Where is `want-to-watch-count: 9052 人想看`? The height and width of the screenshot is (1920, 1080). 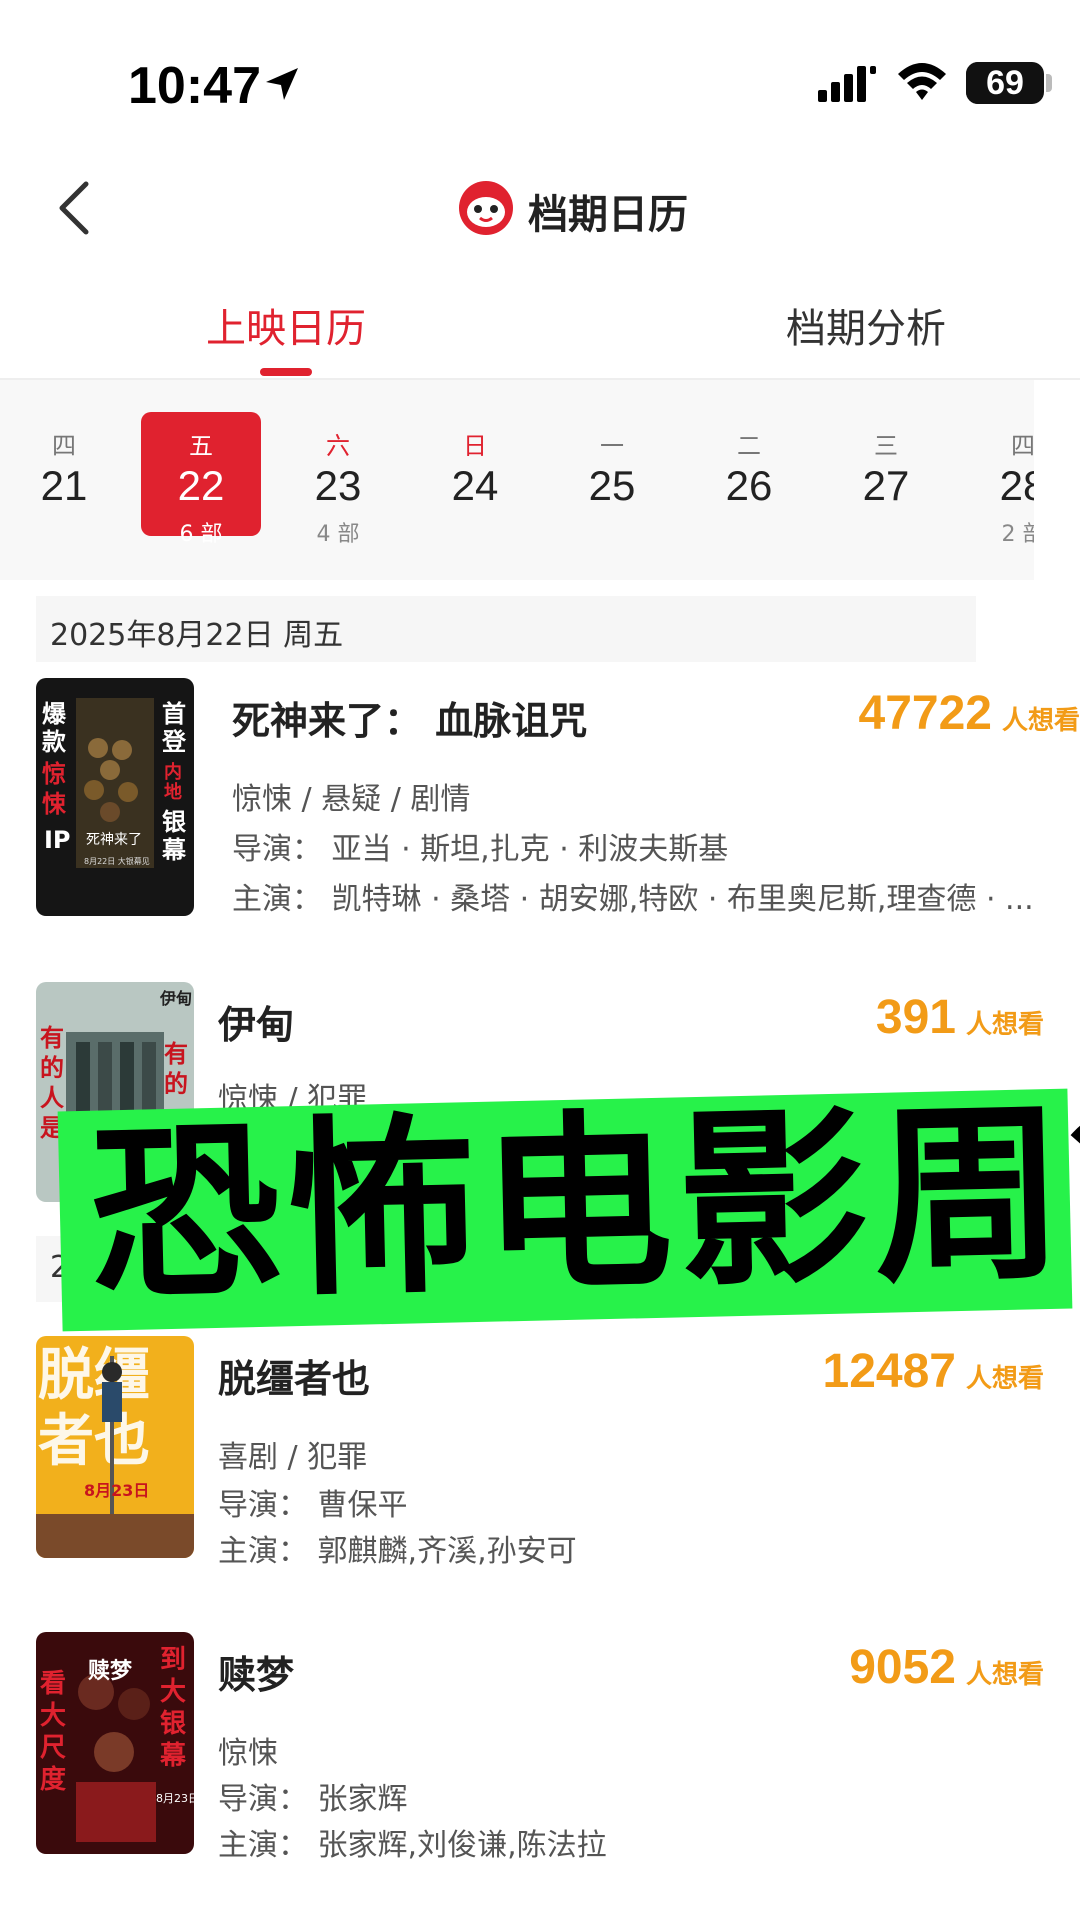
want-to-watch-count: 9052 人想看 is located at coordinates (946, 1667).